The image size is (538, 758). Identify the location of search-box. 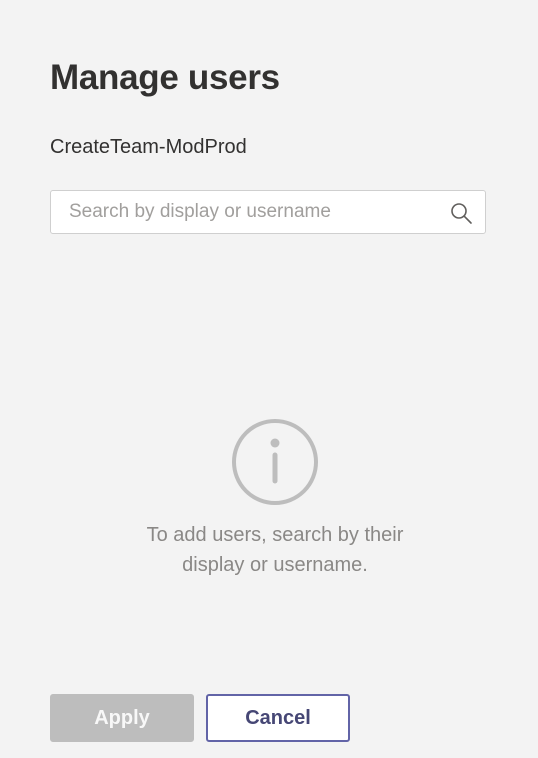
(268, 212).